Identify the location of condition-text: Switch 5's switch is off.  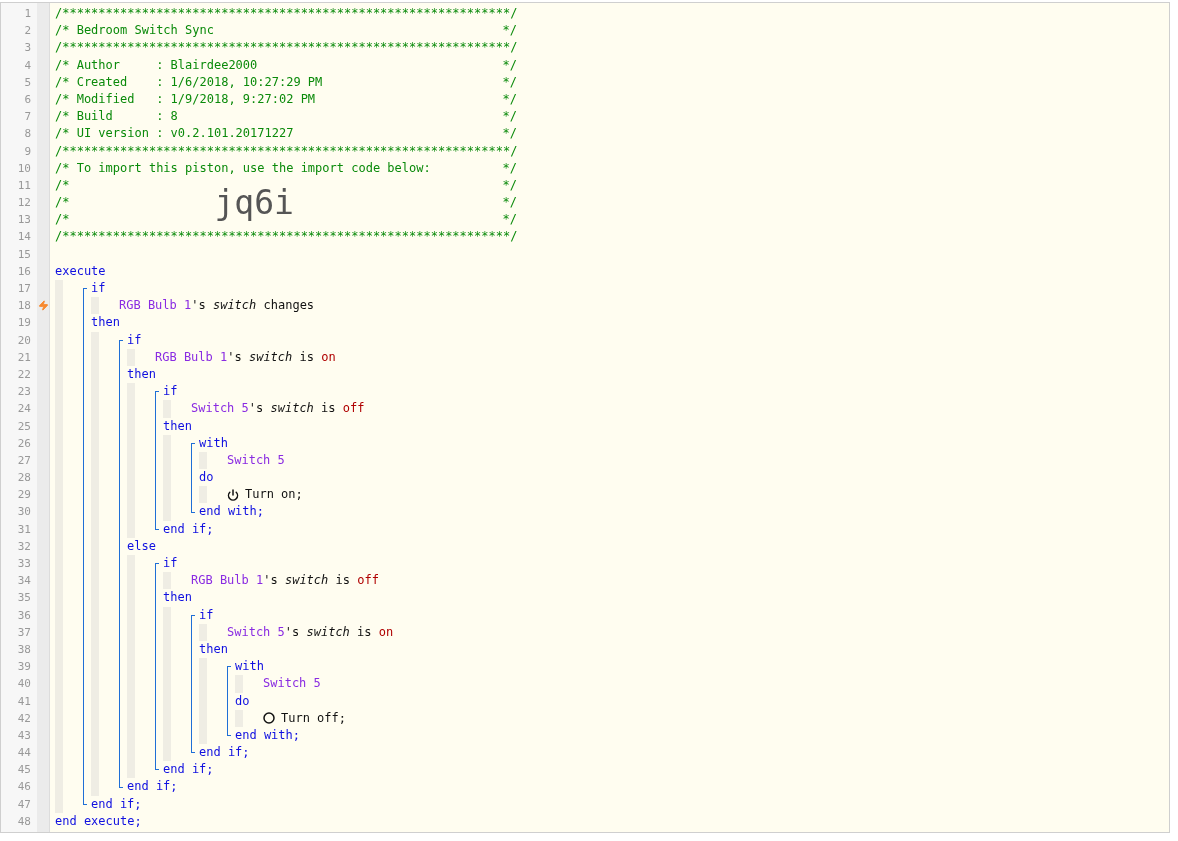
(278, 409).